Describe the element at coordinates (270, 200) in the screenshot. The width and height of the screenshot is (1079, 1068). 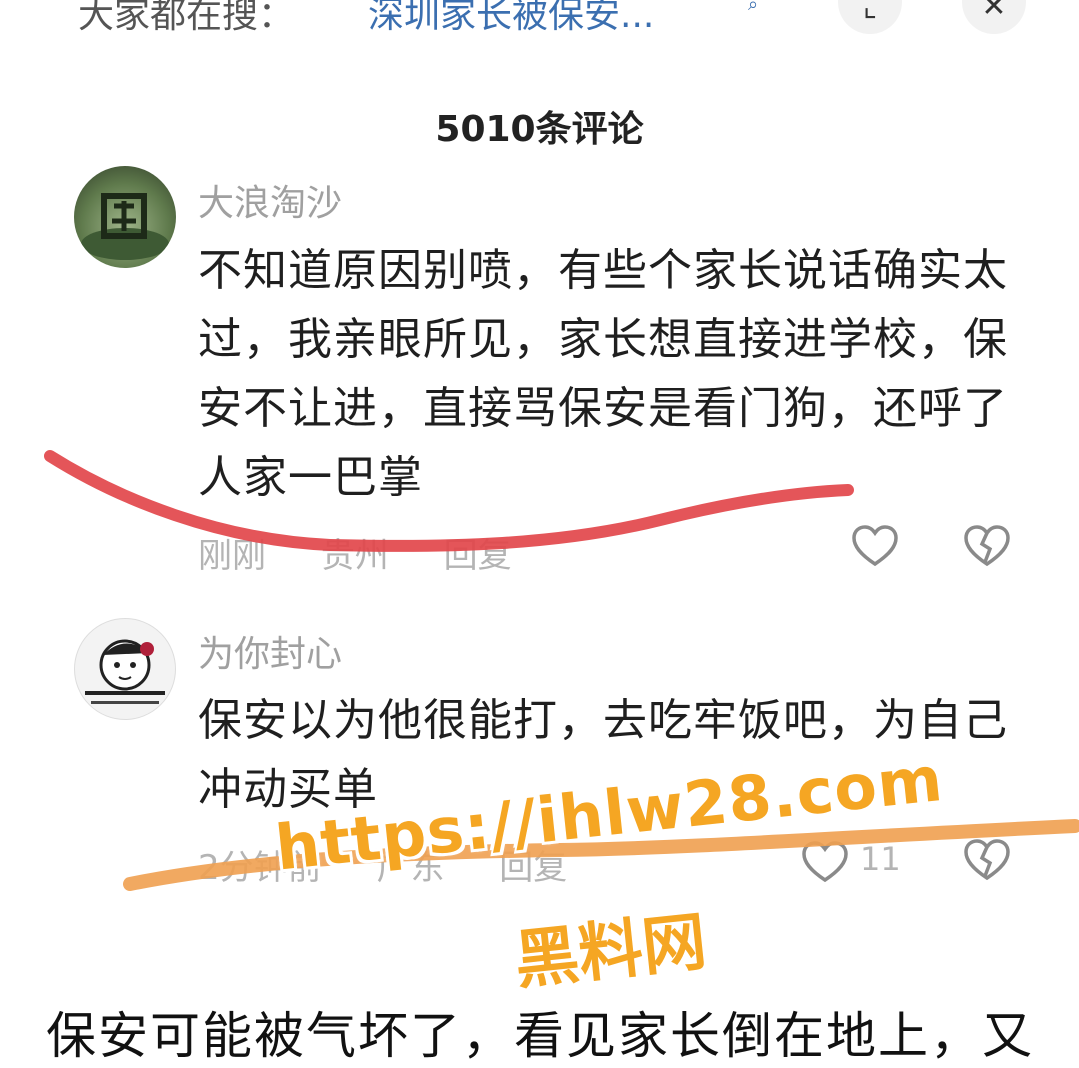
I see `comment-username: 大浪淘沙` at that location.